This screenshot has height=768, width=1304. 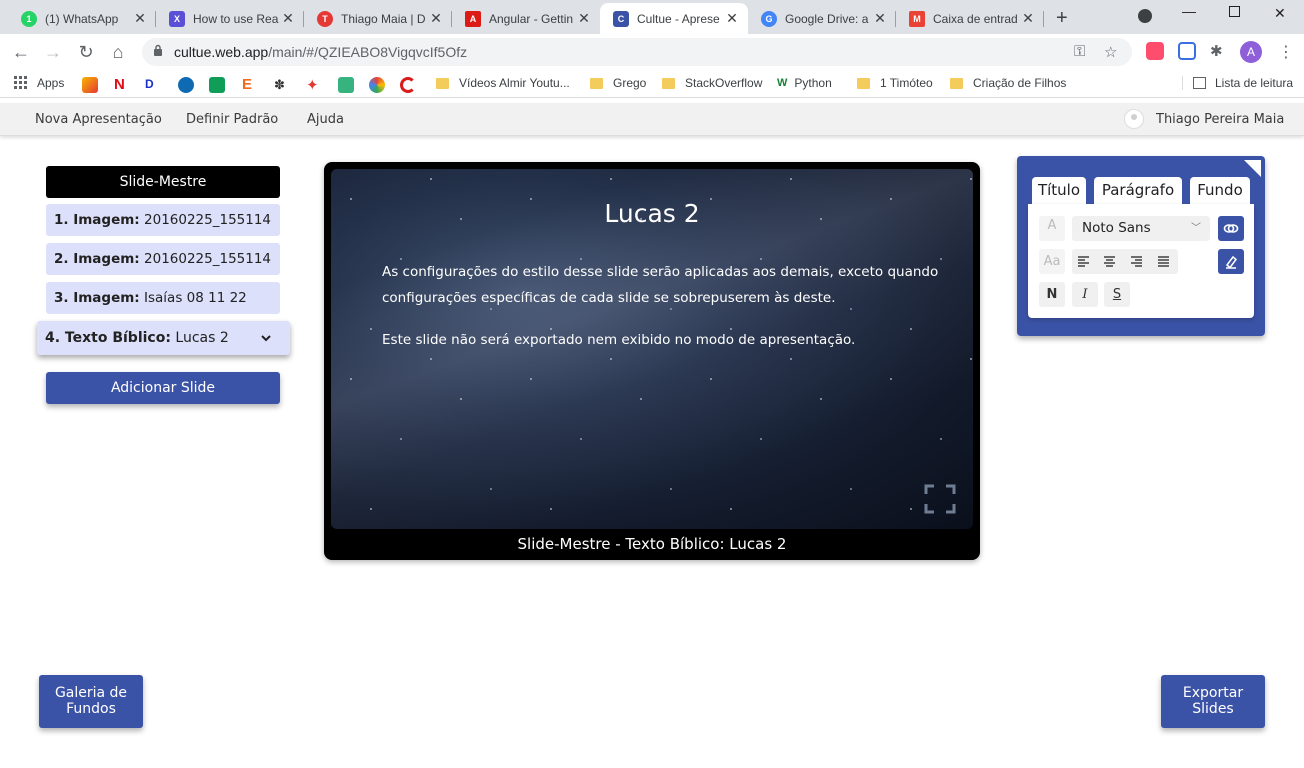 I want to click on bookmark-python: W Python, so click(x=804, y=83).